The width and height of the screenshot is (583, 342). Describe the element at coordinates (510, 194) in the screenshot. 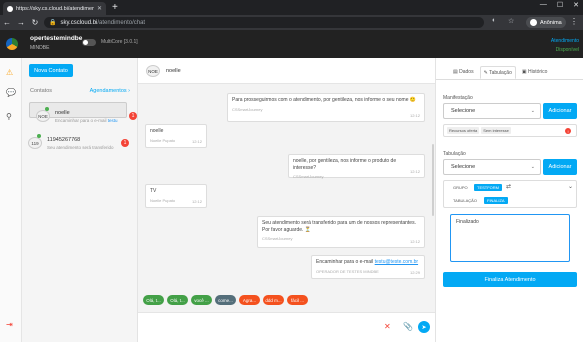

I see `tabulation-entry: GRUPO TESTFORM ⇄ ⌄ TABULAÇÃO FINALIZA` at that location.